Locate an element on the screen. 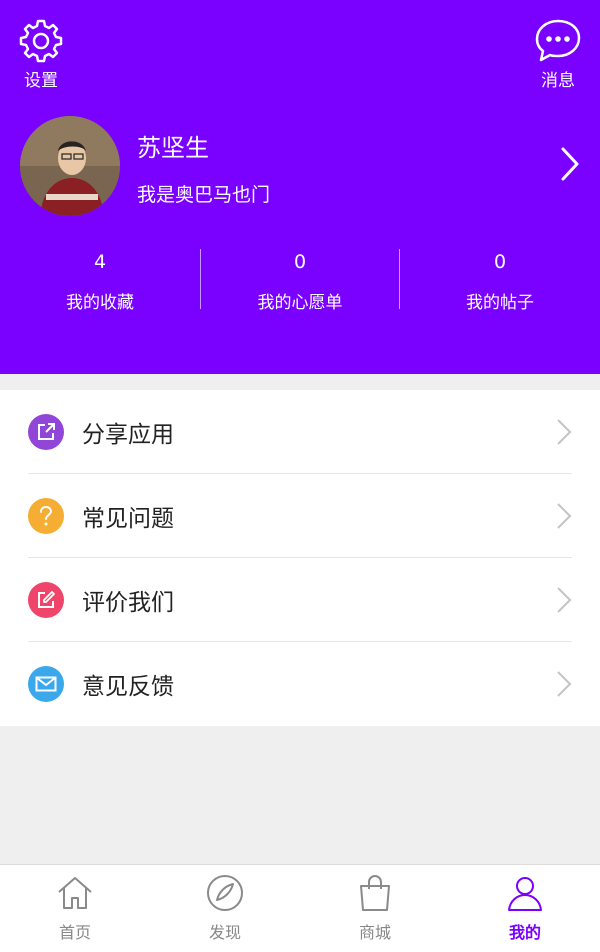 This screenshot has width=600, height=952. stat-count: 4 is located at coordinates (100, 262).